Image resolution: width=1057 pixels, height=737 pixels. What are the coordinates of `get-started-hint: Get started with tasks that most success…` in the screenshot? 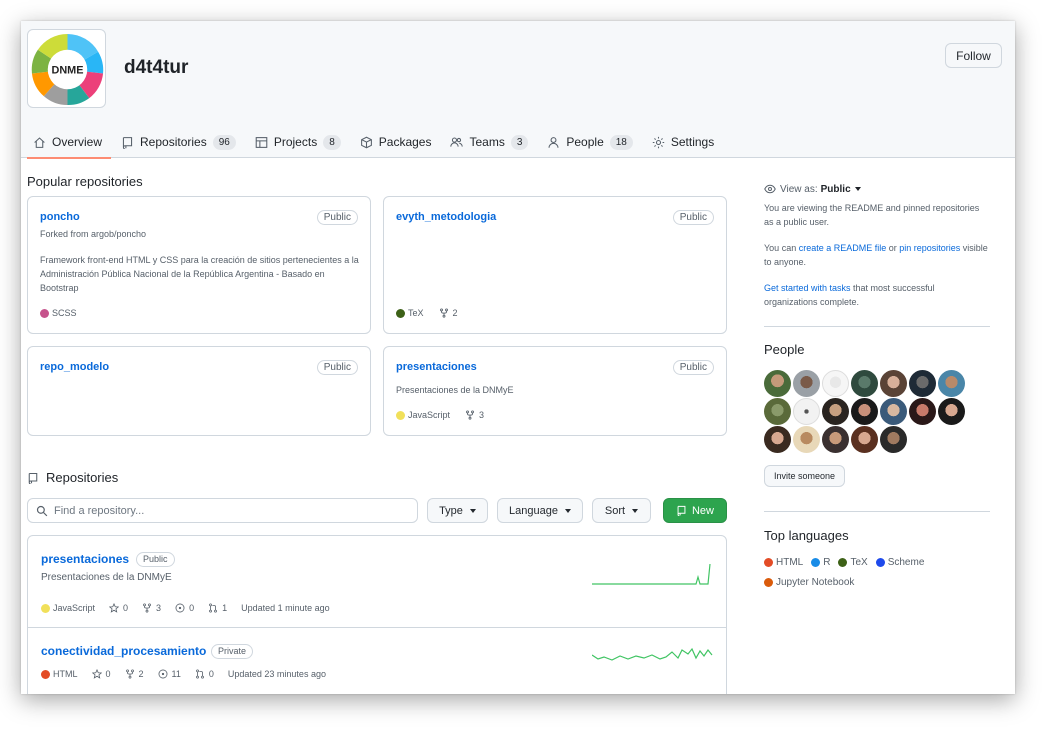 It's located at (877, 295).